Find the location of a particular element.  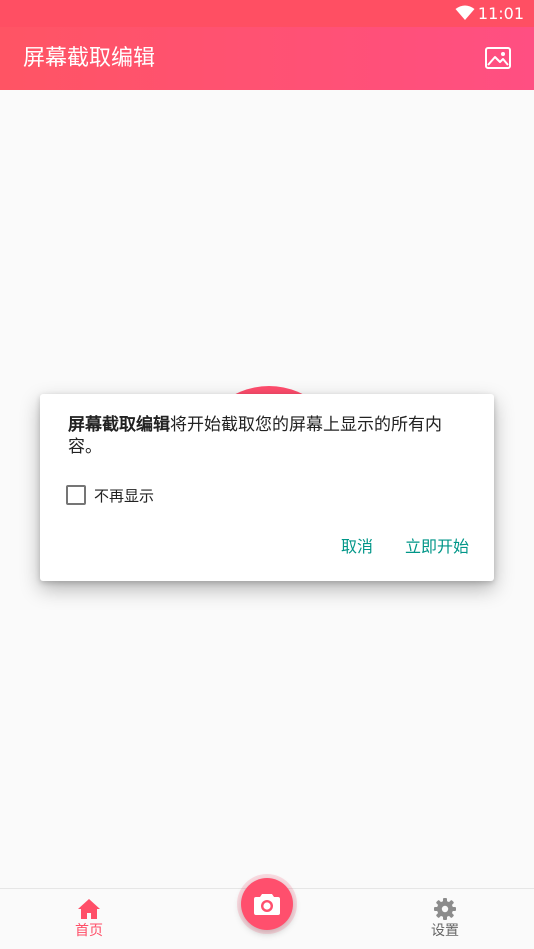

nav-item-settings: 设置 is located at coordinates (445, 918).